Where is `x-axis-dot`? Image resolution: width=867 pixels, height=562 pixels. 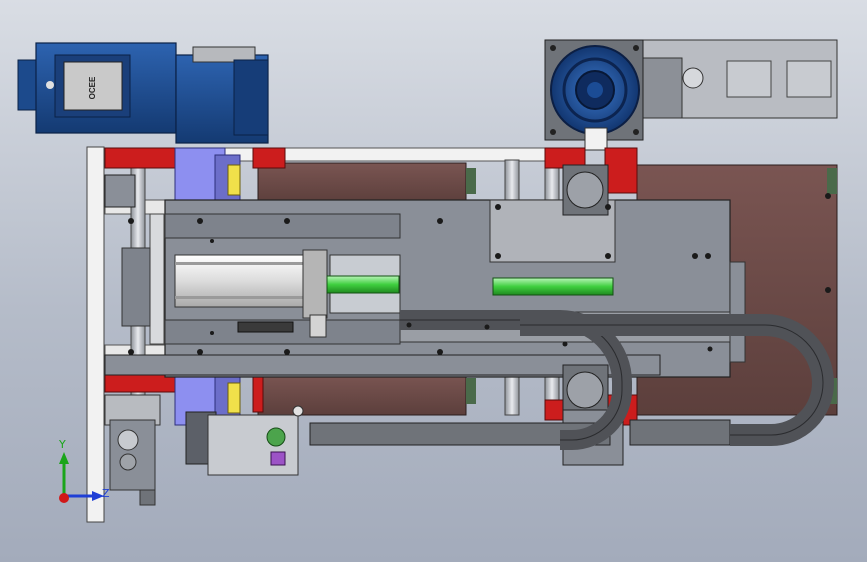 x-axis-dot is located at coordinates (64, 498).